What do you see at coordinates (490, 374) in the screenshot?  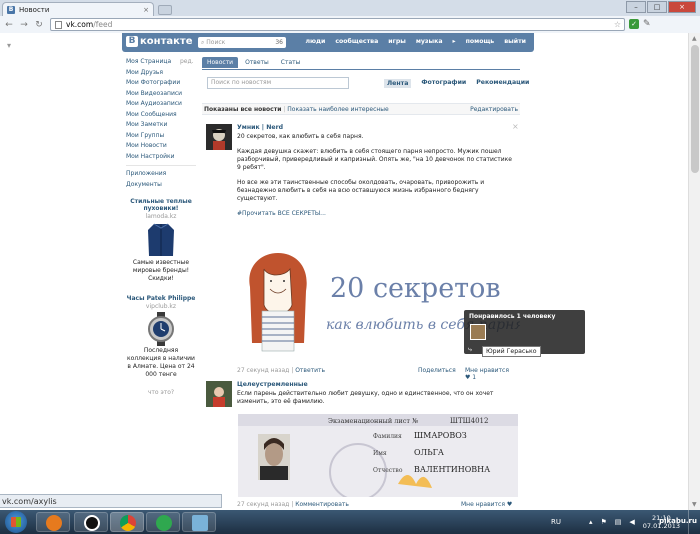 I see `like-button: Мне нравится ♥ 1` at bounding box center [490, 374].